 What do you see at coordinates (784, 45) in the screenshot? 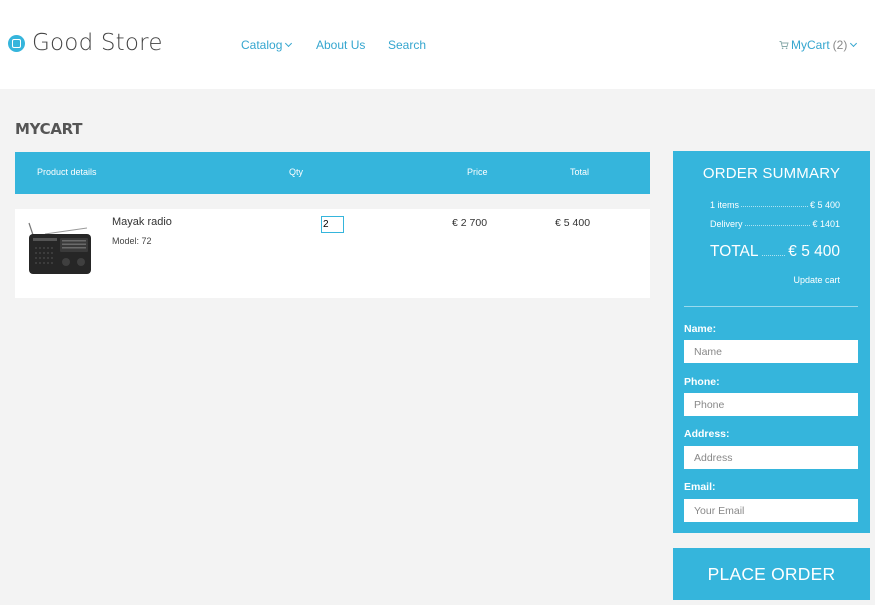
I see `cart-icon` at bounding box center [784, 45].